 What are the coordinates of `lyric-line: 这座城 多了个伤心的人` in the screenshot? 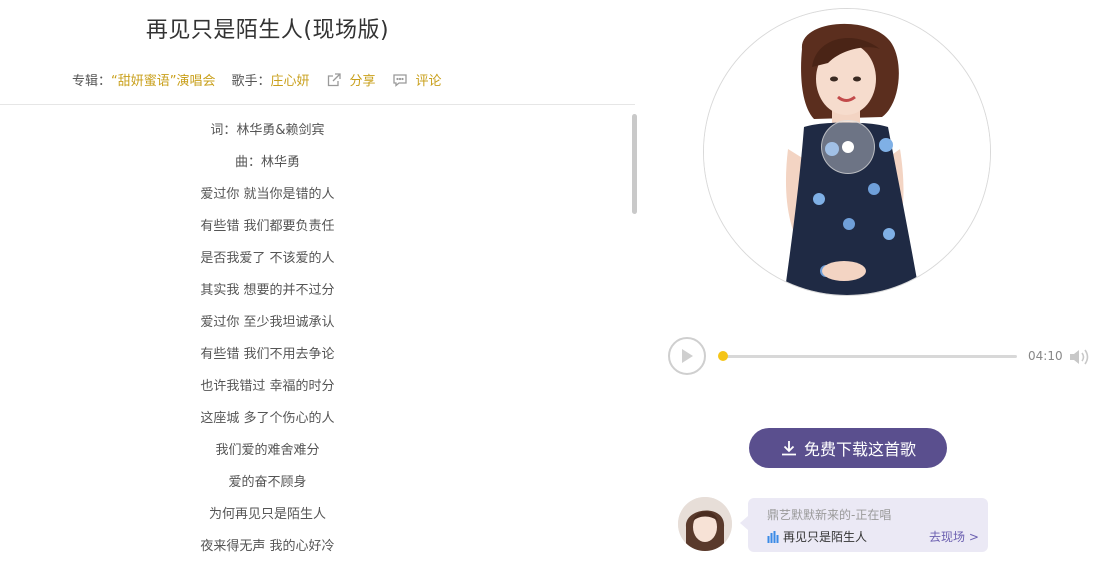 It's located at (267, 418).